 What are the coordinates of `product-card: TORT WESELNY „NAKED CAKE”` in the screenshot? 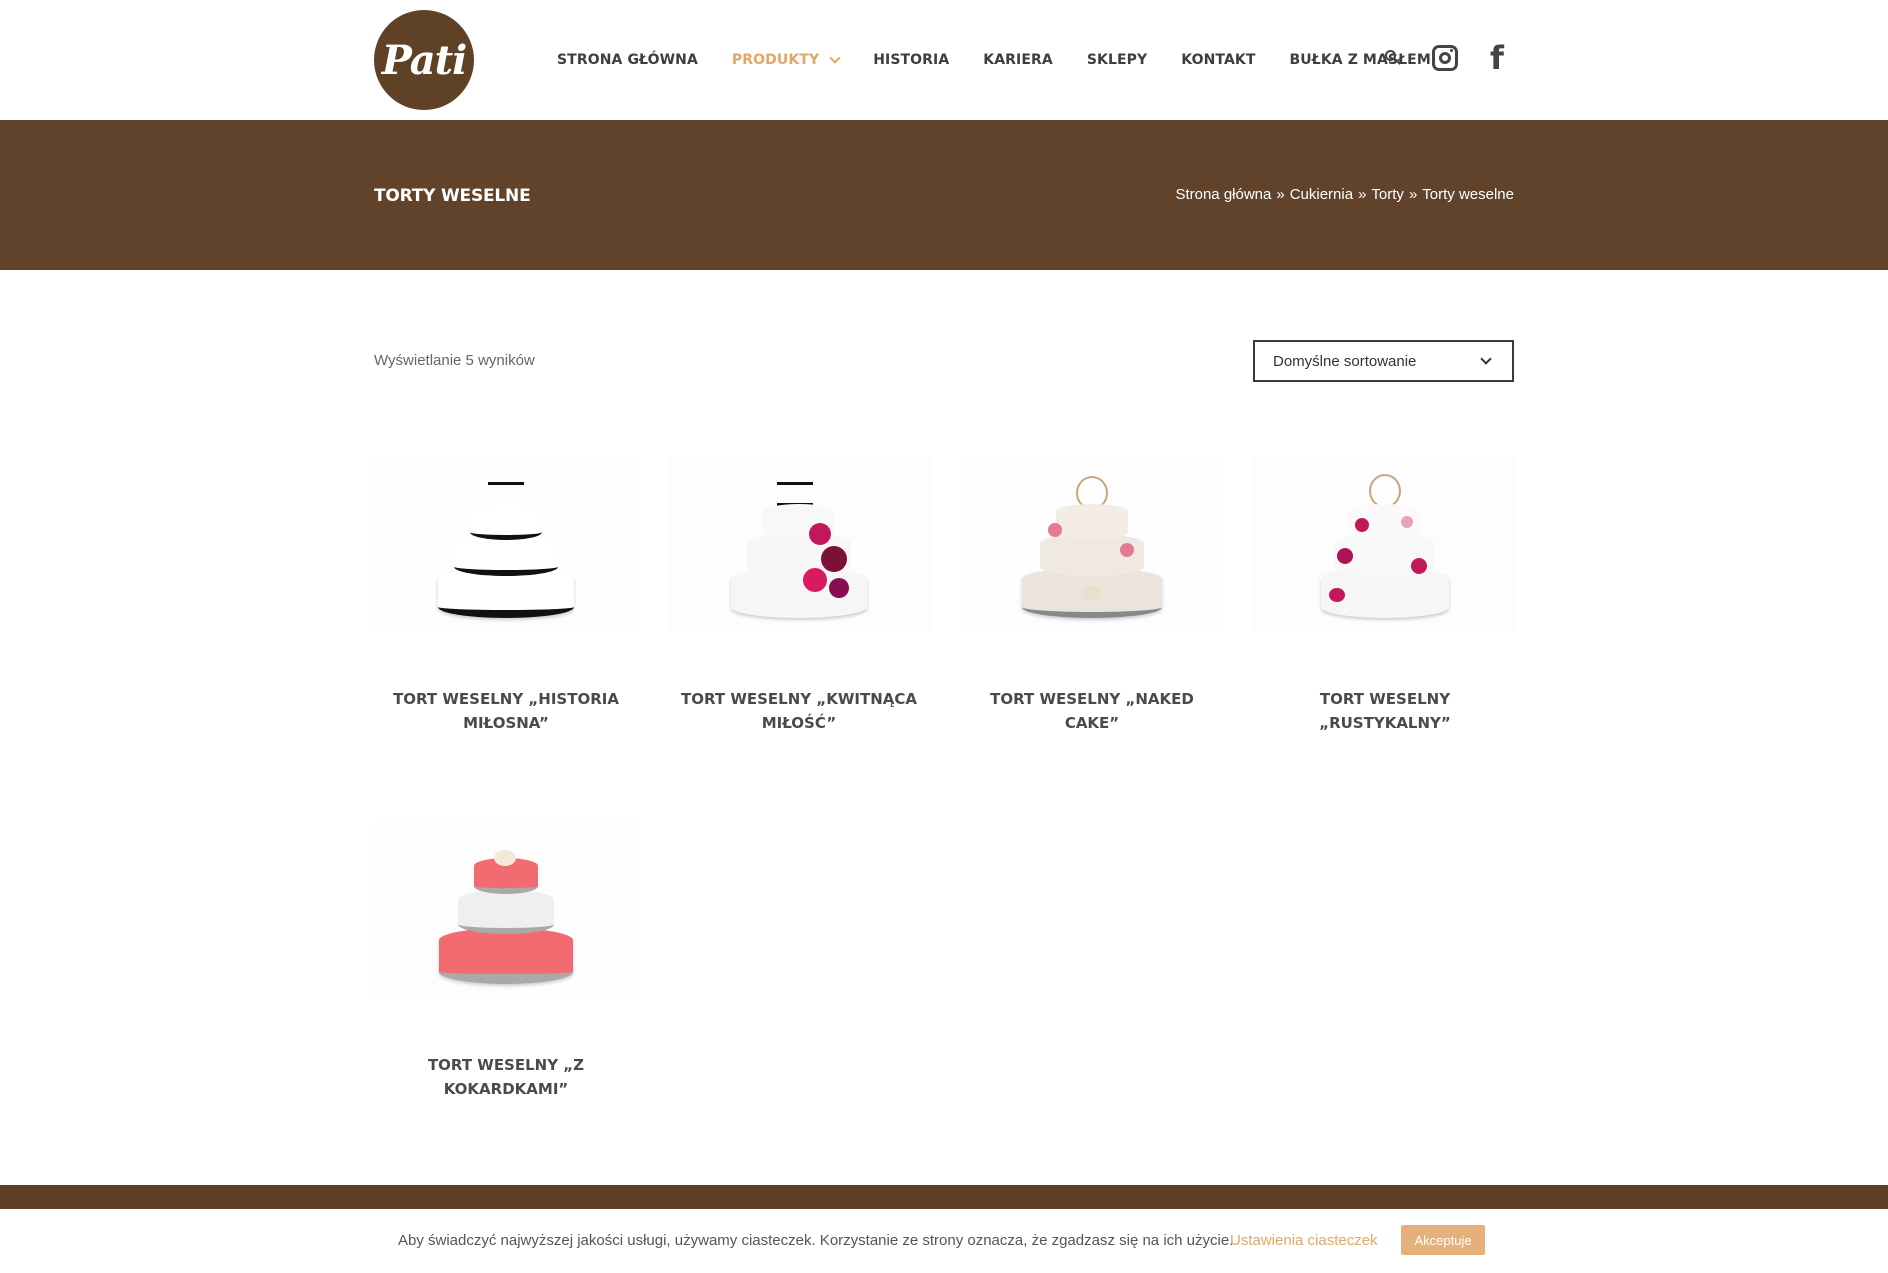 It's located at (1092, 595).